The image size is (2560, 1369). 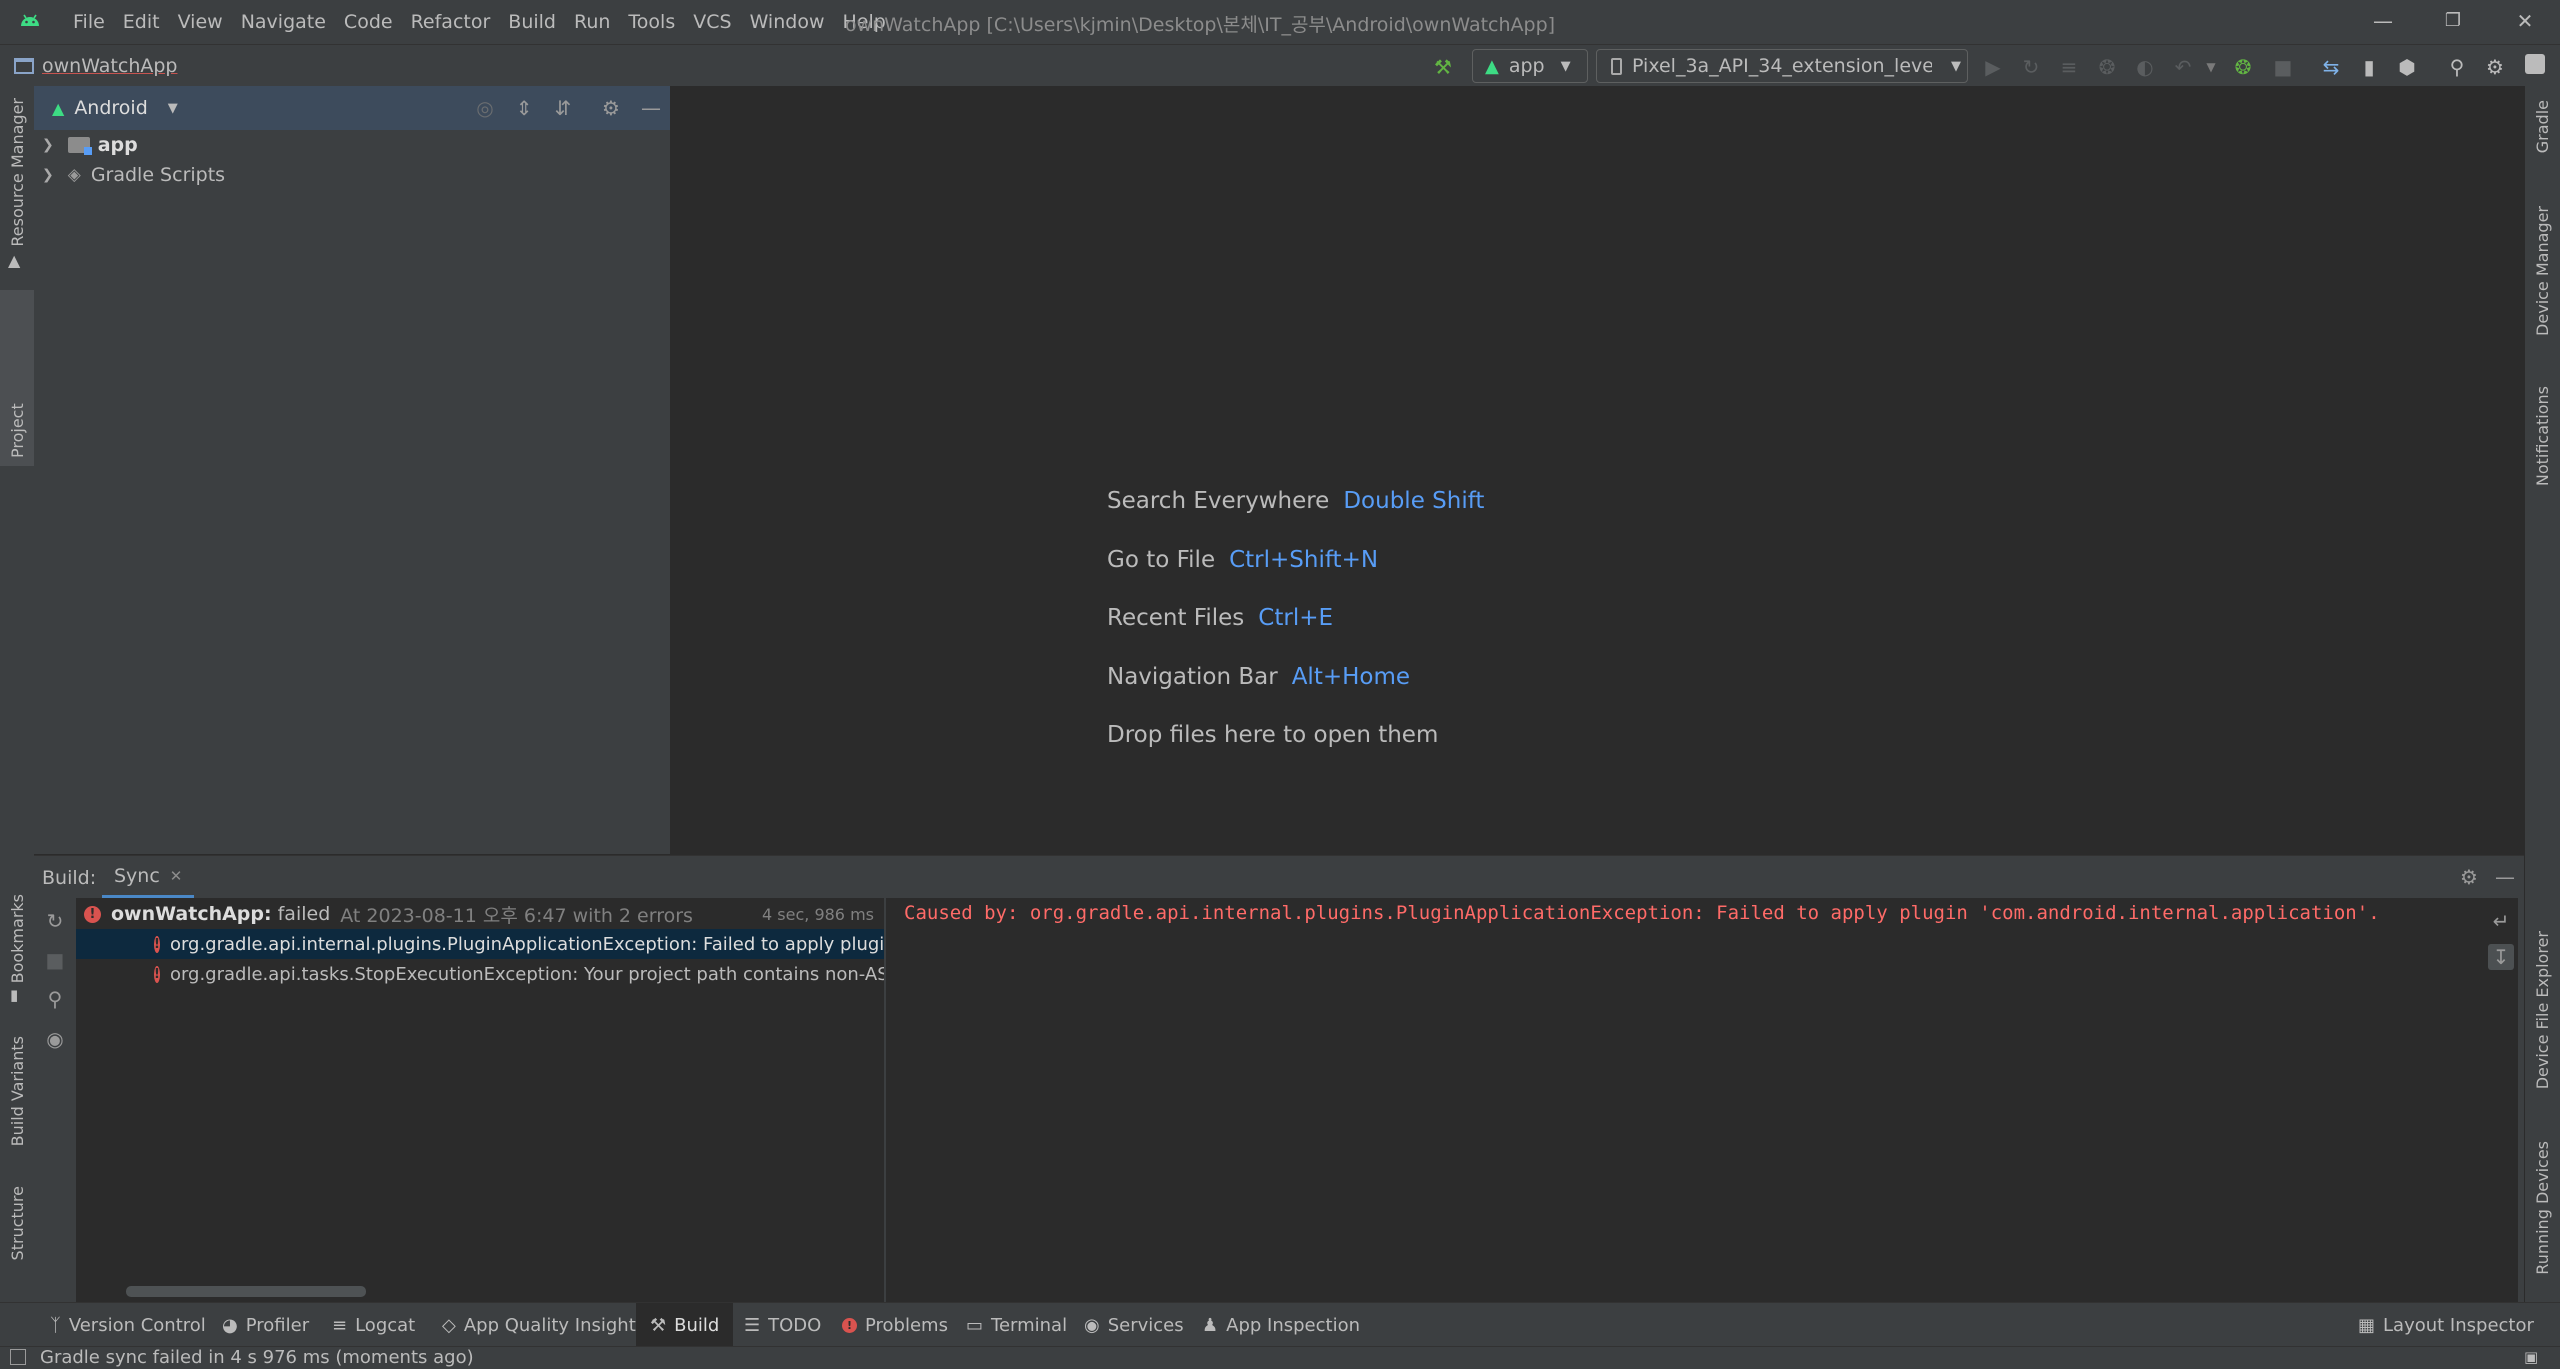 What do you see at coordinates (543, 1325) in the screenshot?
I see `tab-app-quality-insights: ◇ App Quality Insights` at bounding box center [543, 1325].